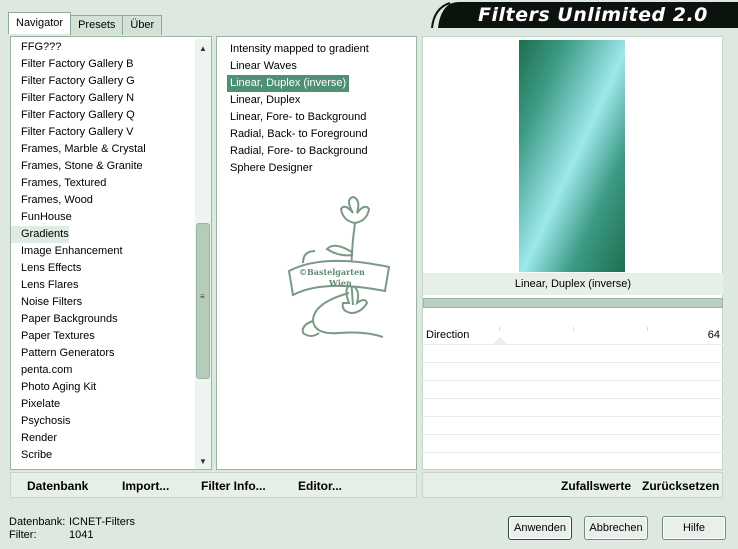 The width and height of the screenshot is (738, 549). Describe the element at coordinates (97, 25) in the screenshot. I see `tab-presets: Presets` at that location.